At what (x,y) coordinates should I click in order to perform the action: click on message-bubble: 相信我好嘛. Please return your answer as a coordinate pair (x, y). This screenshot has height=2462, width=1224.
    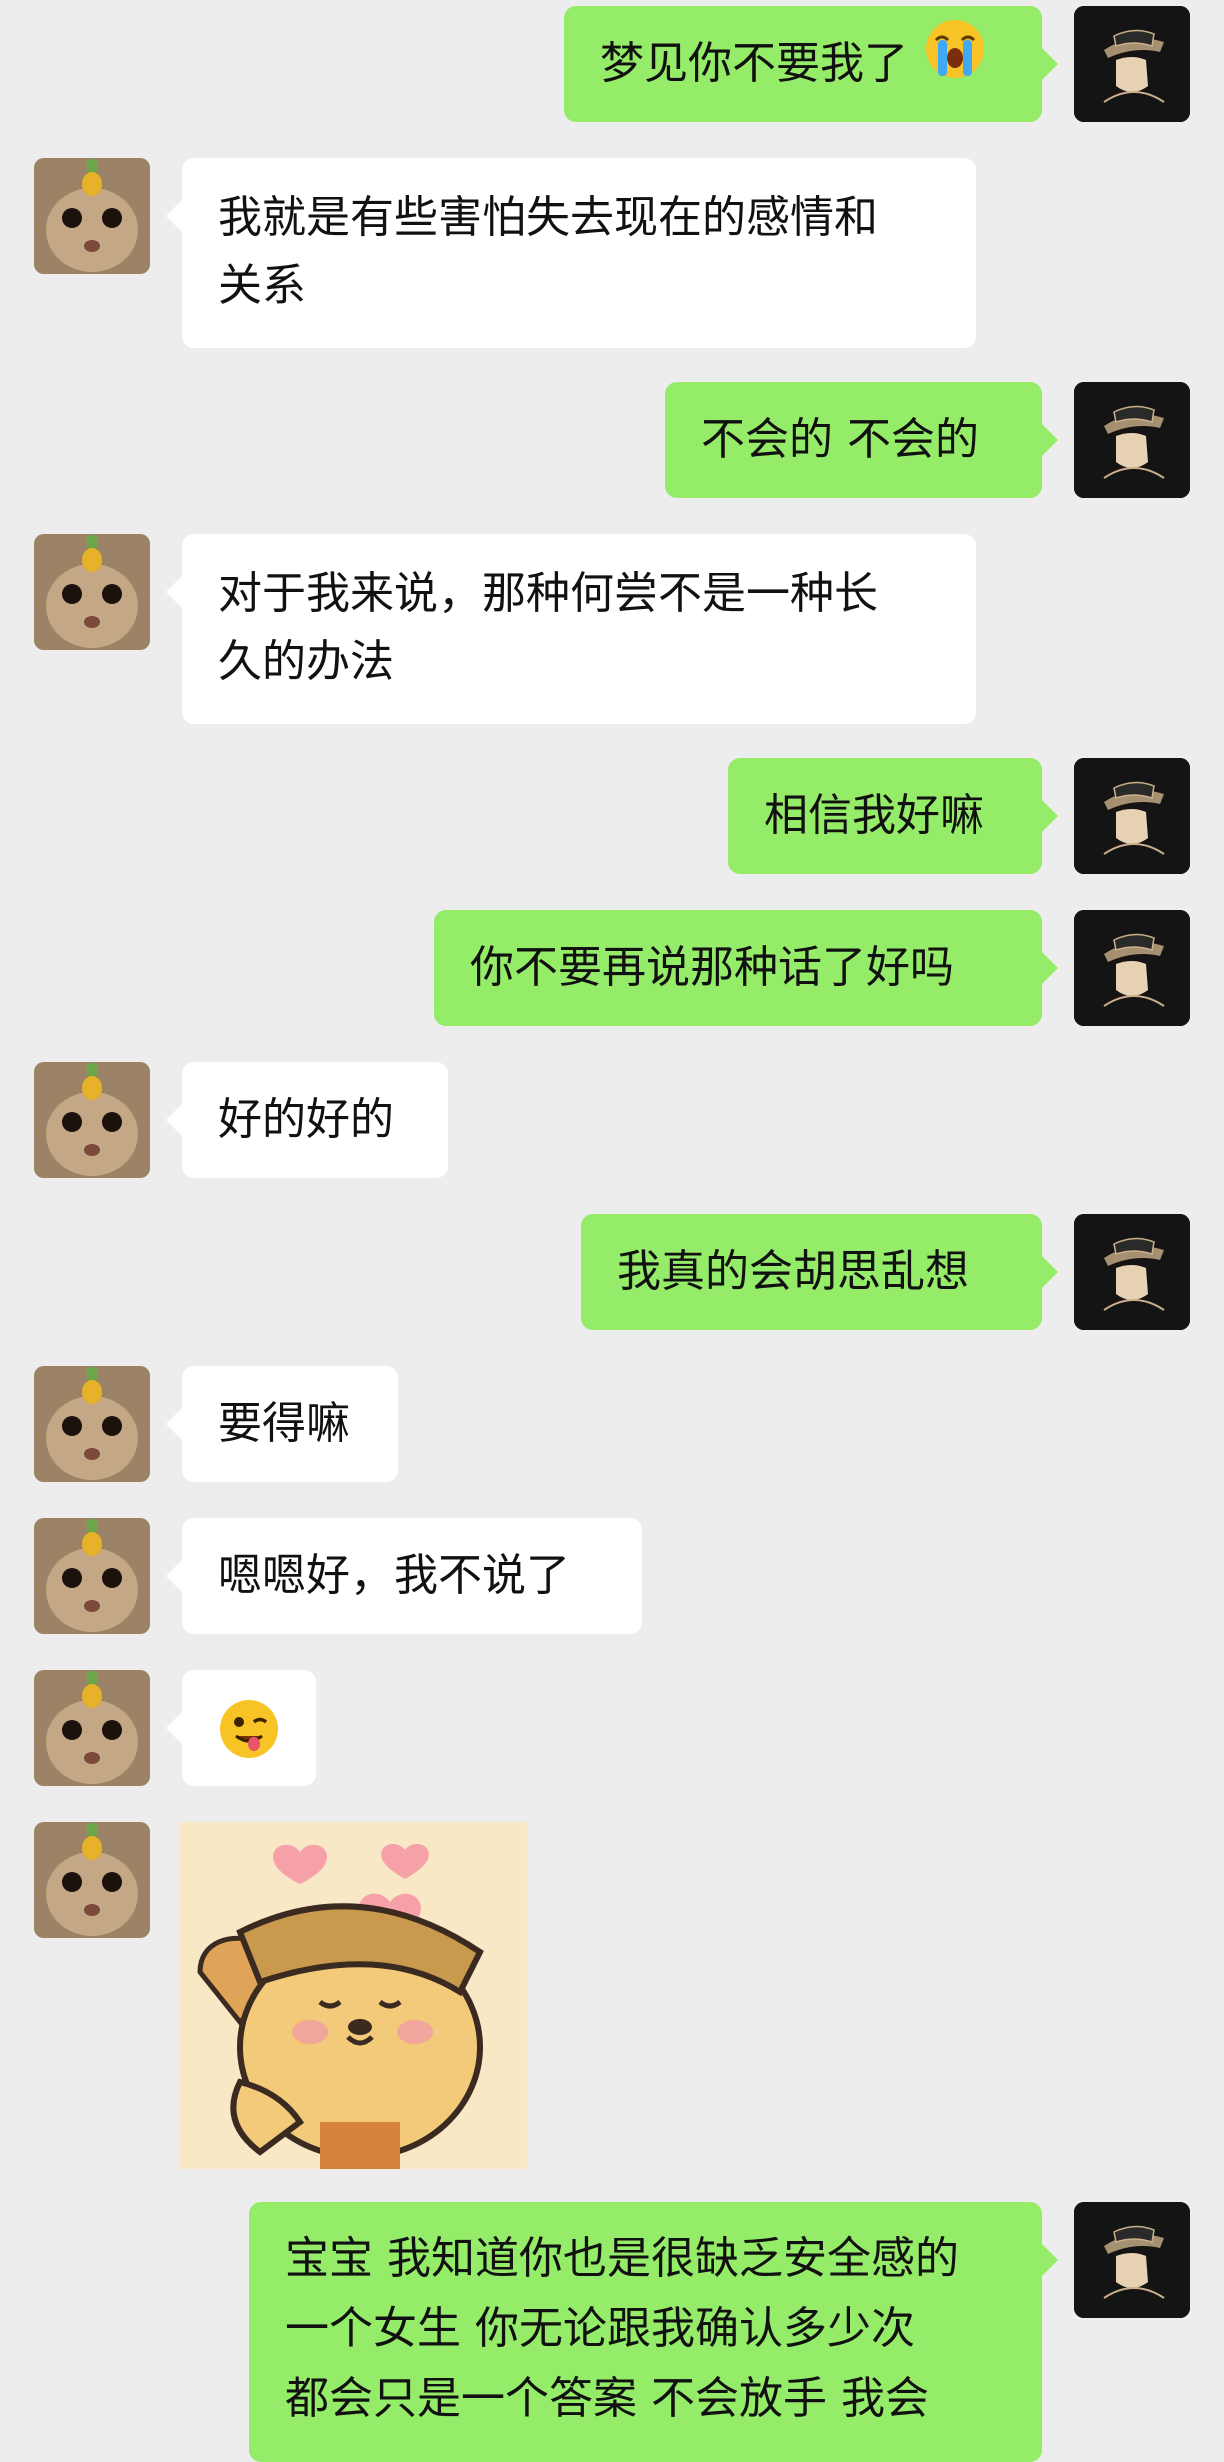
    Looking at the image, I should click on (893, 816).